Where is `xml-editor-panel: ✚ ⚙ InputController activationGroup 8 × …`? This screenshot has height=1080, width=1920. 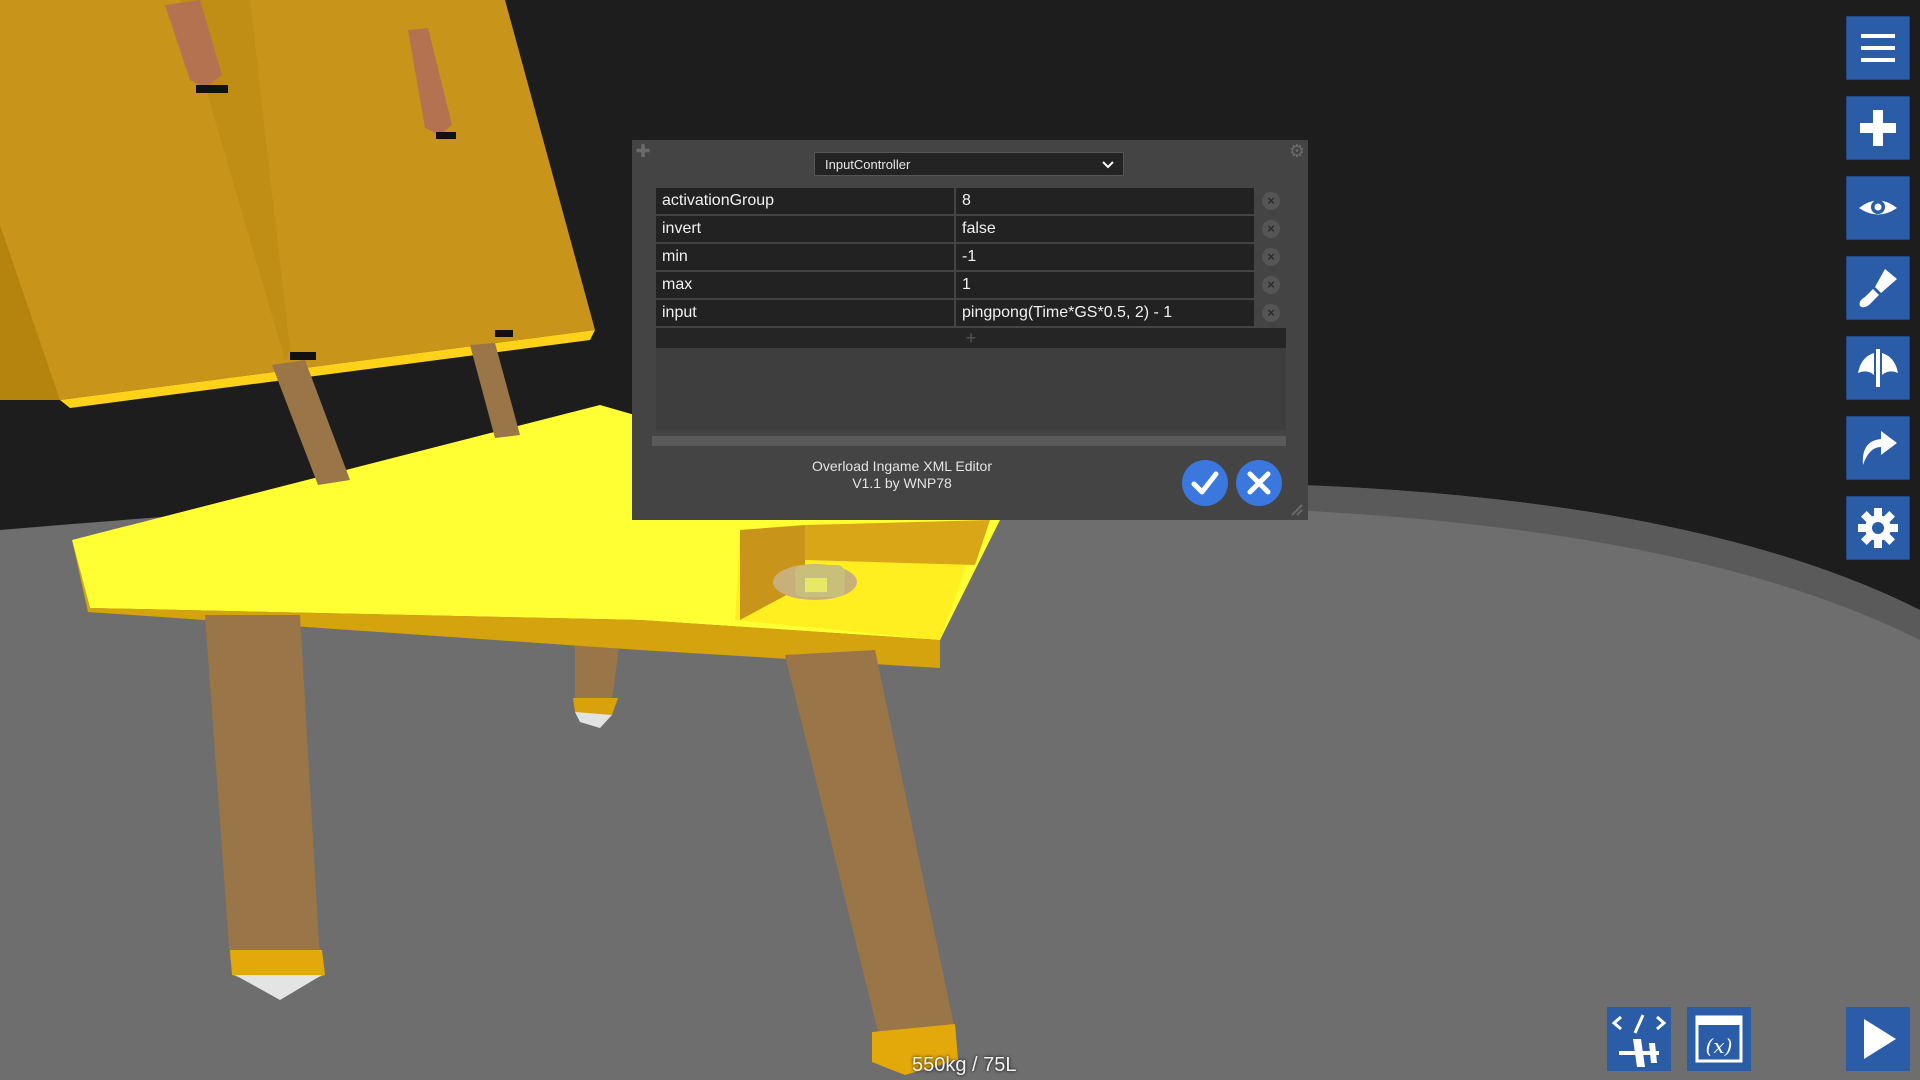 xml-editor-panel: ✚ ⚙ InputController activationGroup 8 × … is located at coordinates (970, 330).